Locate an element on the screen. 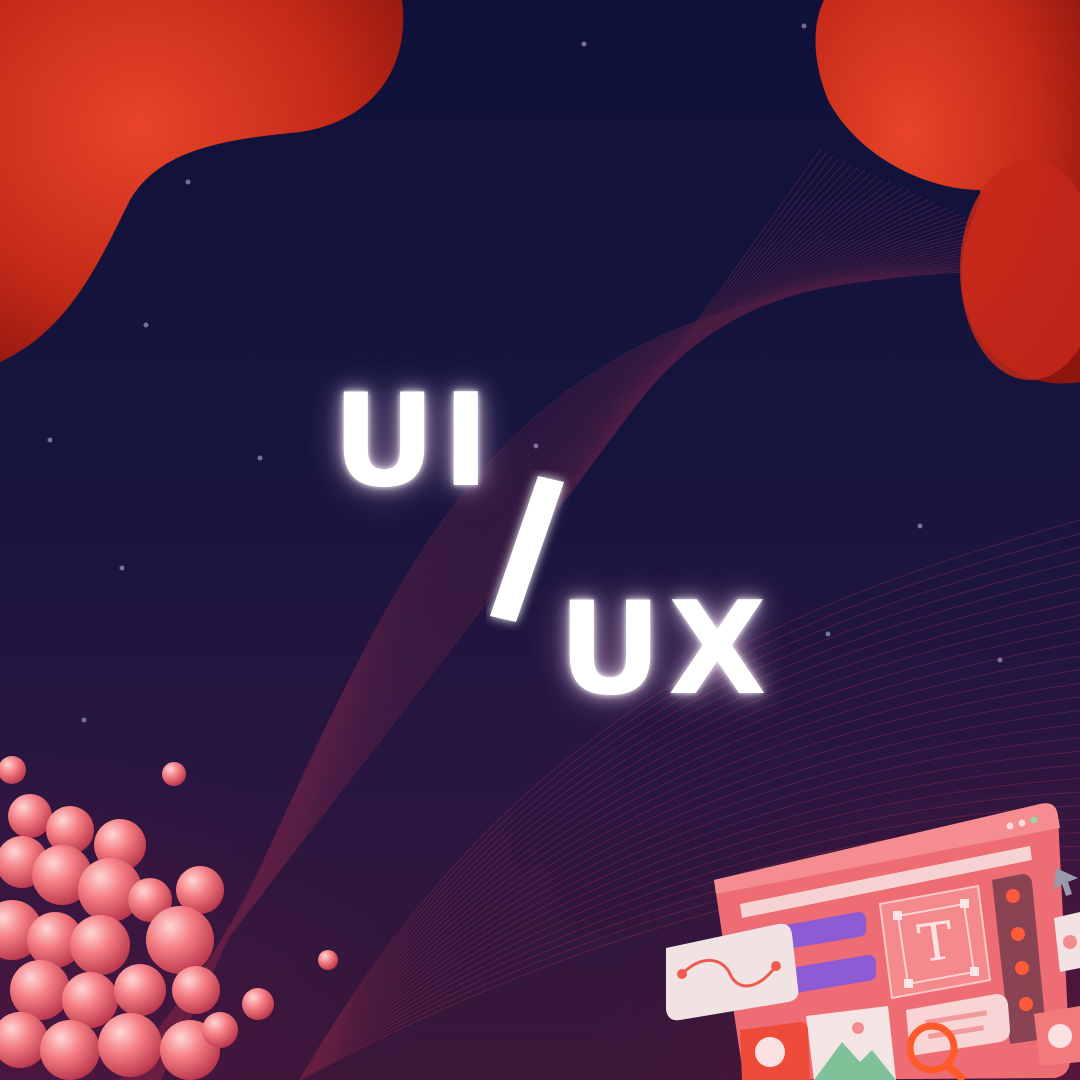 This screenshot has width=1080, height=1080. headline-ux: UX is located at coordinates (665, 649).